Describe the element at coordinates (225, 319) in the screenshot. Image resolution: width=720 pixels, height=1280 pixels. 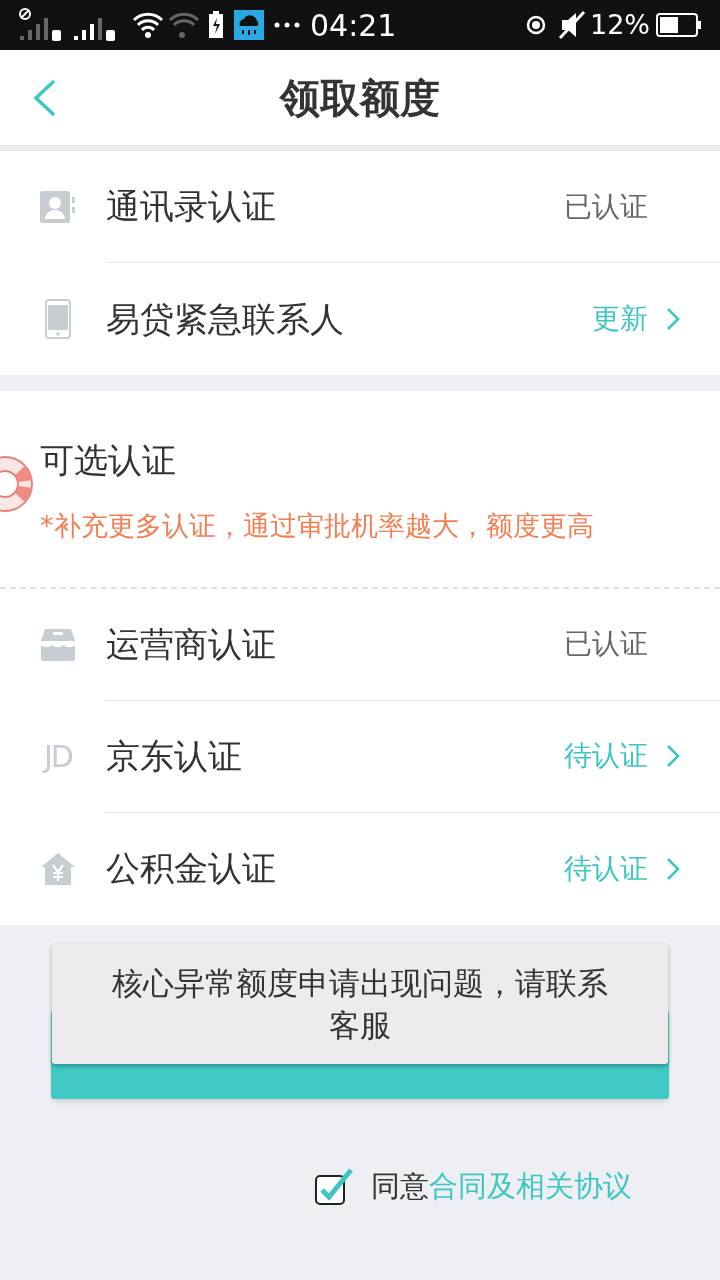
I see `item-label: 易贷紧急联系人` at that location.